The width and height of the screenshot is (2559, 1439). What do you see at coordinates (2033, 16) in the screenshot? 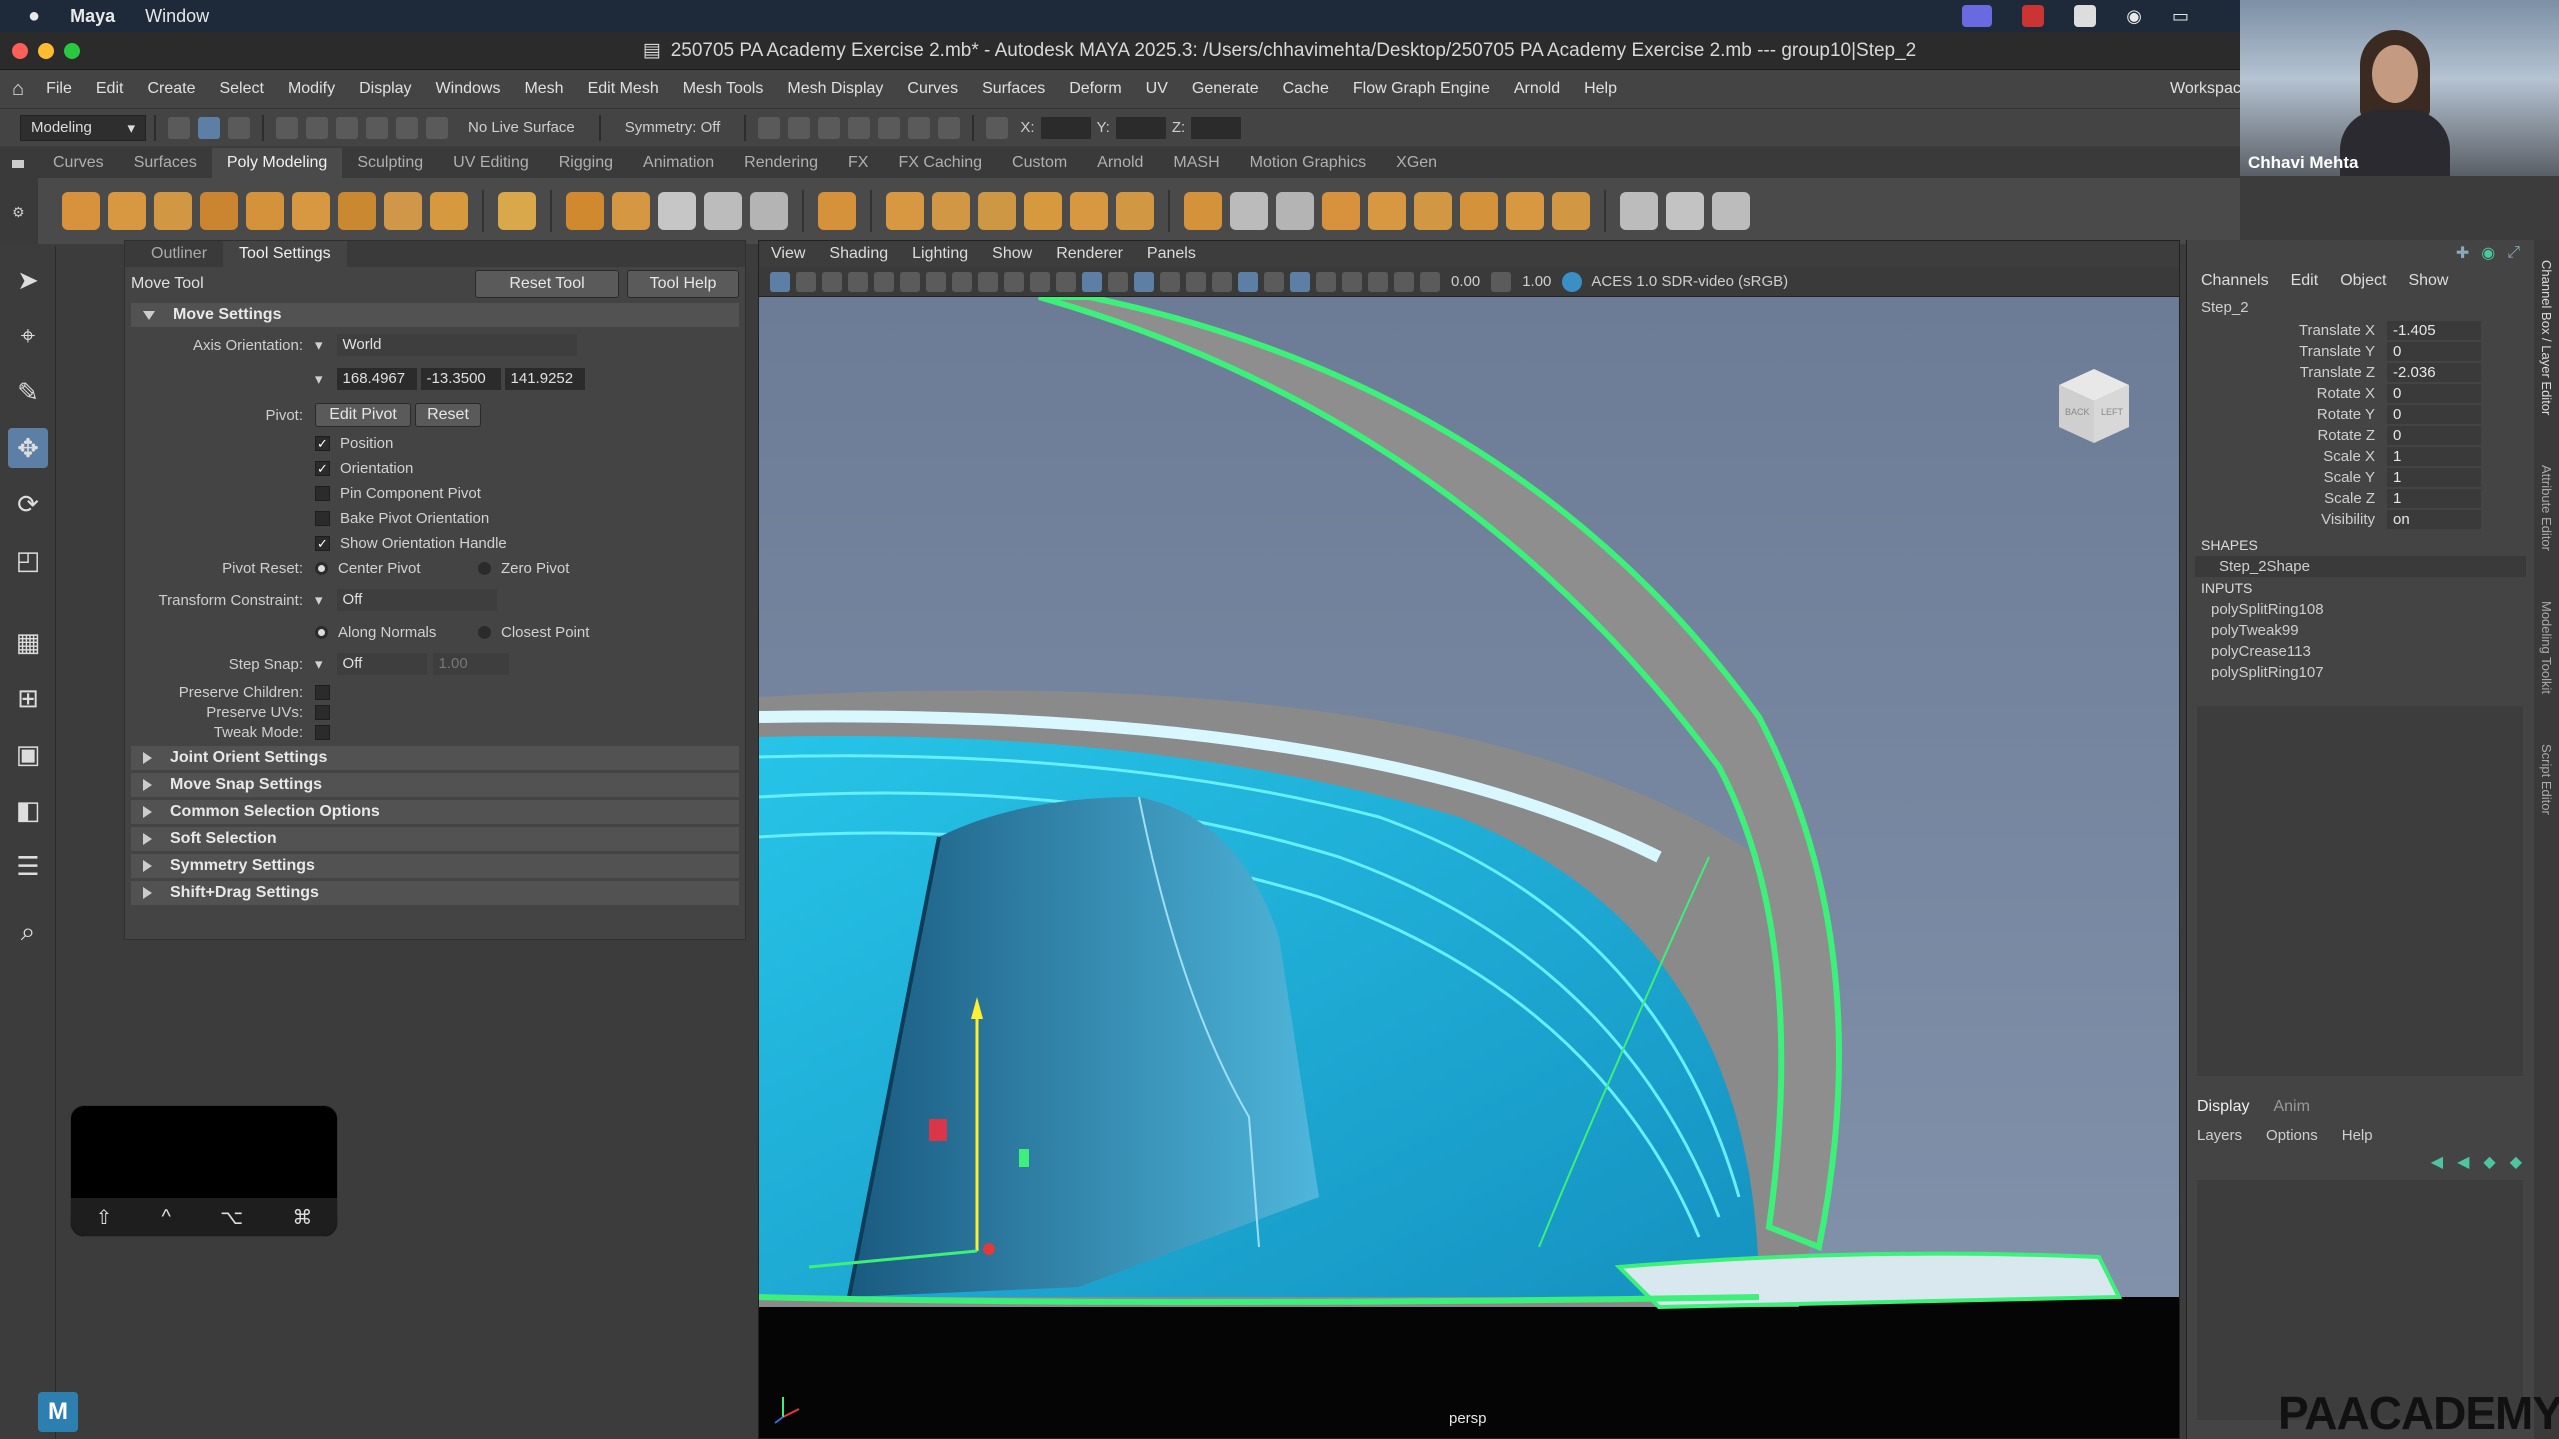
I see `record-icon` at bounding box center [2033, 16].